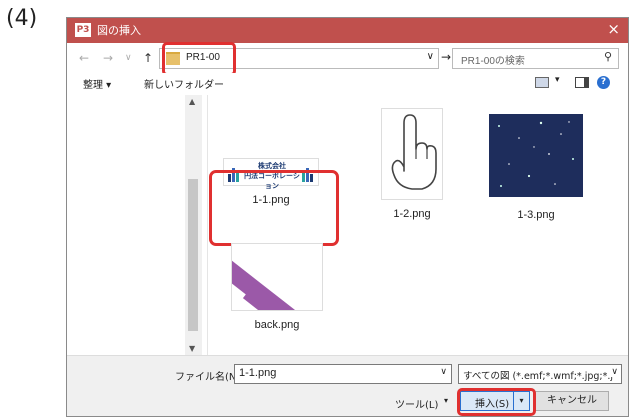 This screenshot has width=633, height=417. What do you see at coordinates (97, 83) in the screenshot?
I see `organize-menu: 整理 ▾` at bounding box center [97, 83].